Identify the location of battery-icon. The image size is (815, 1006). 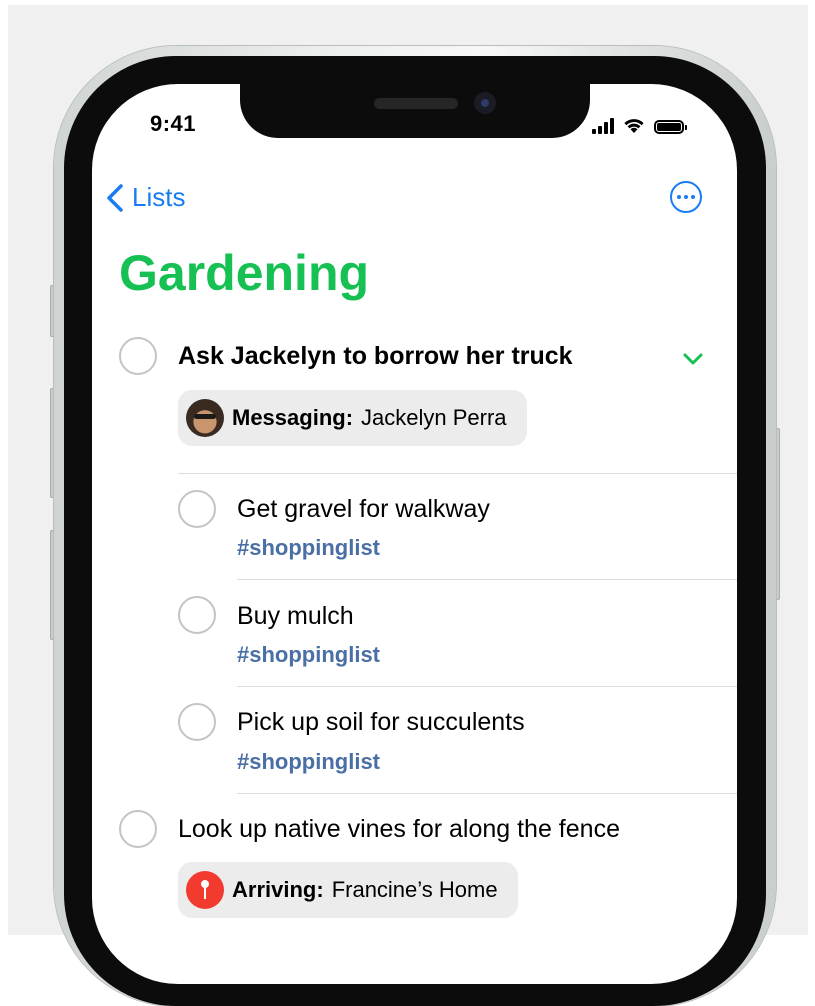
(670, 127).